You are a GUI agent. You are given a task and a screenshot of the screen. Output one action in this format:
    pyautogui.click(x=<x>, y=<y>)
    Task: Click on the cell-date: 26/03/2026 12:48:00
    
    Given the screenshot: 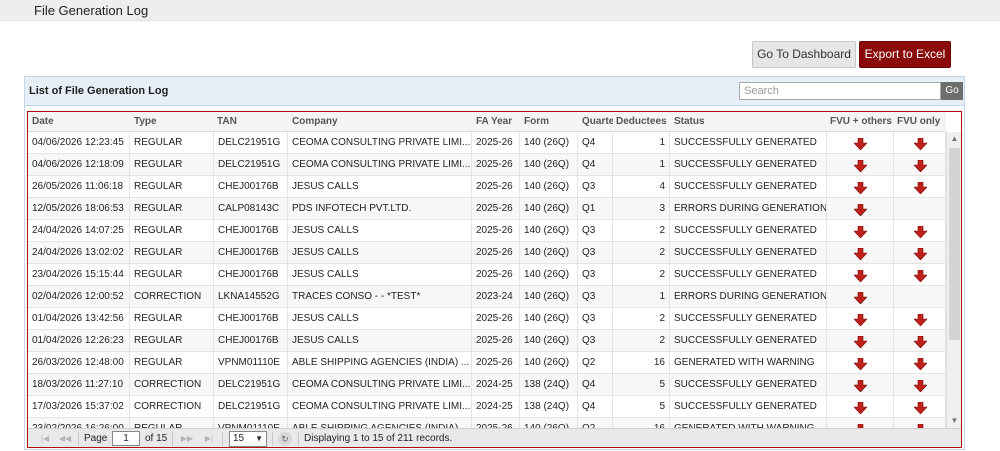 What is the action you would take?
    pyautogui.click(x=79, y=363)
    